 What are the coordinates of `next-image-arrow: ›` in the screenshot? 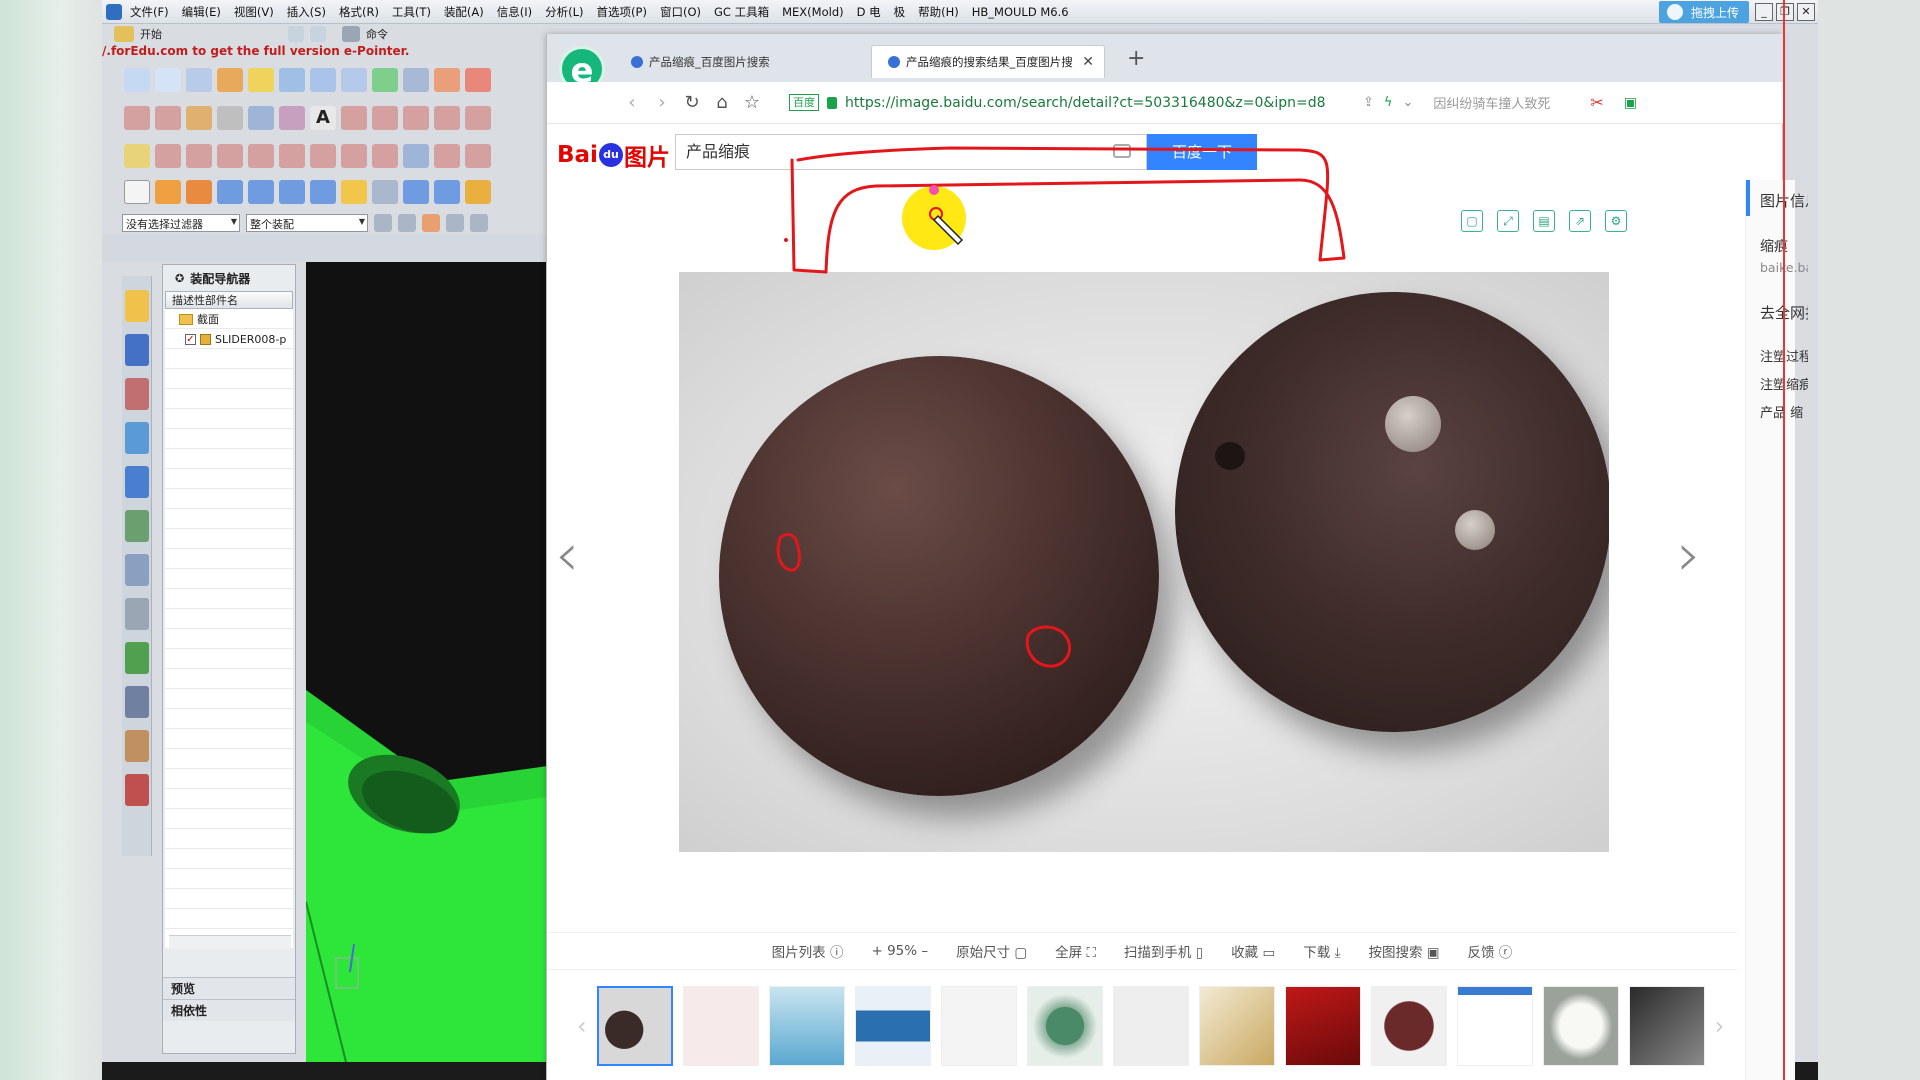 It's located at (1689, 555).